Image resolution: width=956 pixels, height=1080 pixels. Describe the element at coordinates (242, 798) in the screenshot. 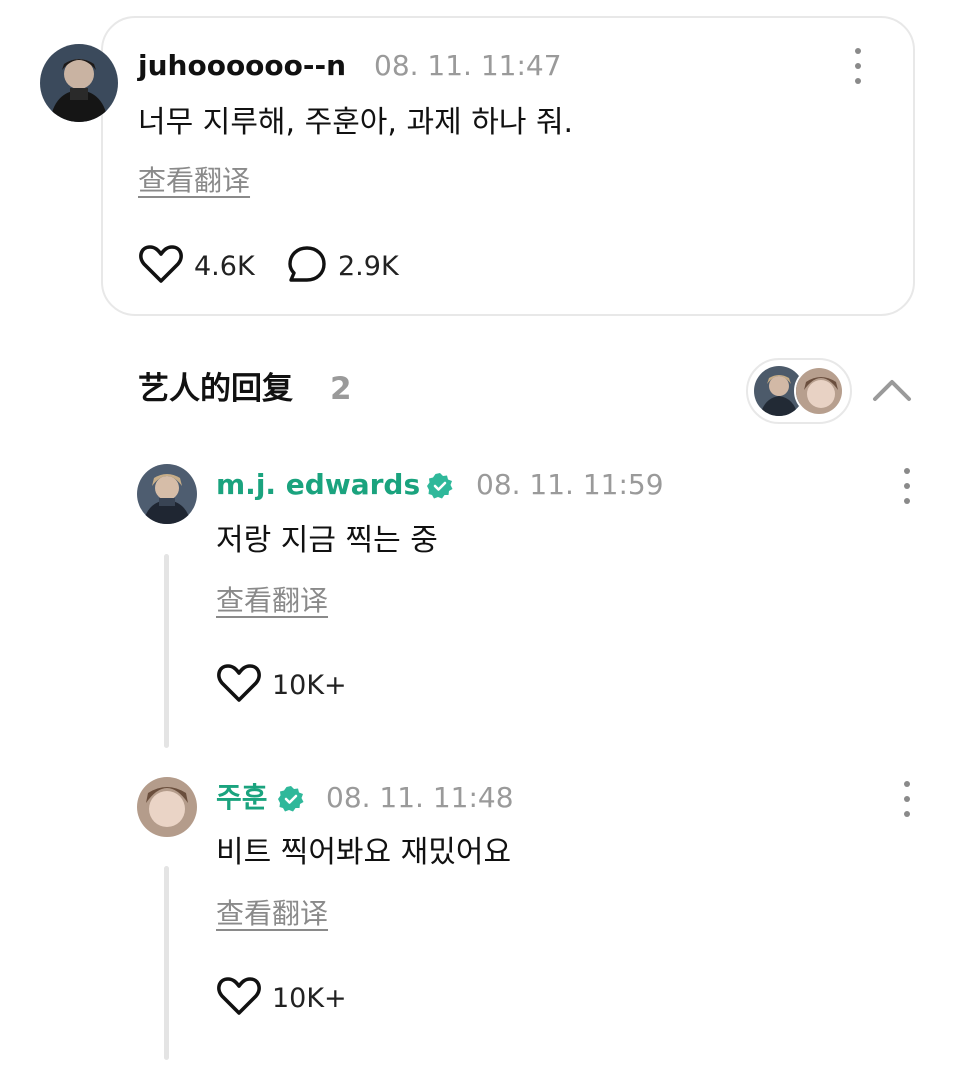

I see `reply-username-2: 주훈` at that location.